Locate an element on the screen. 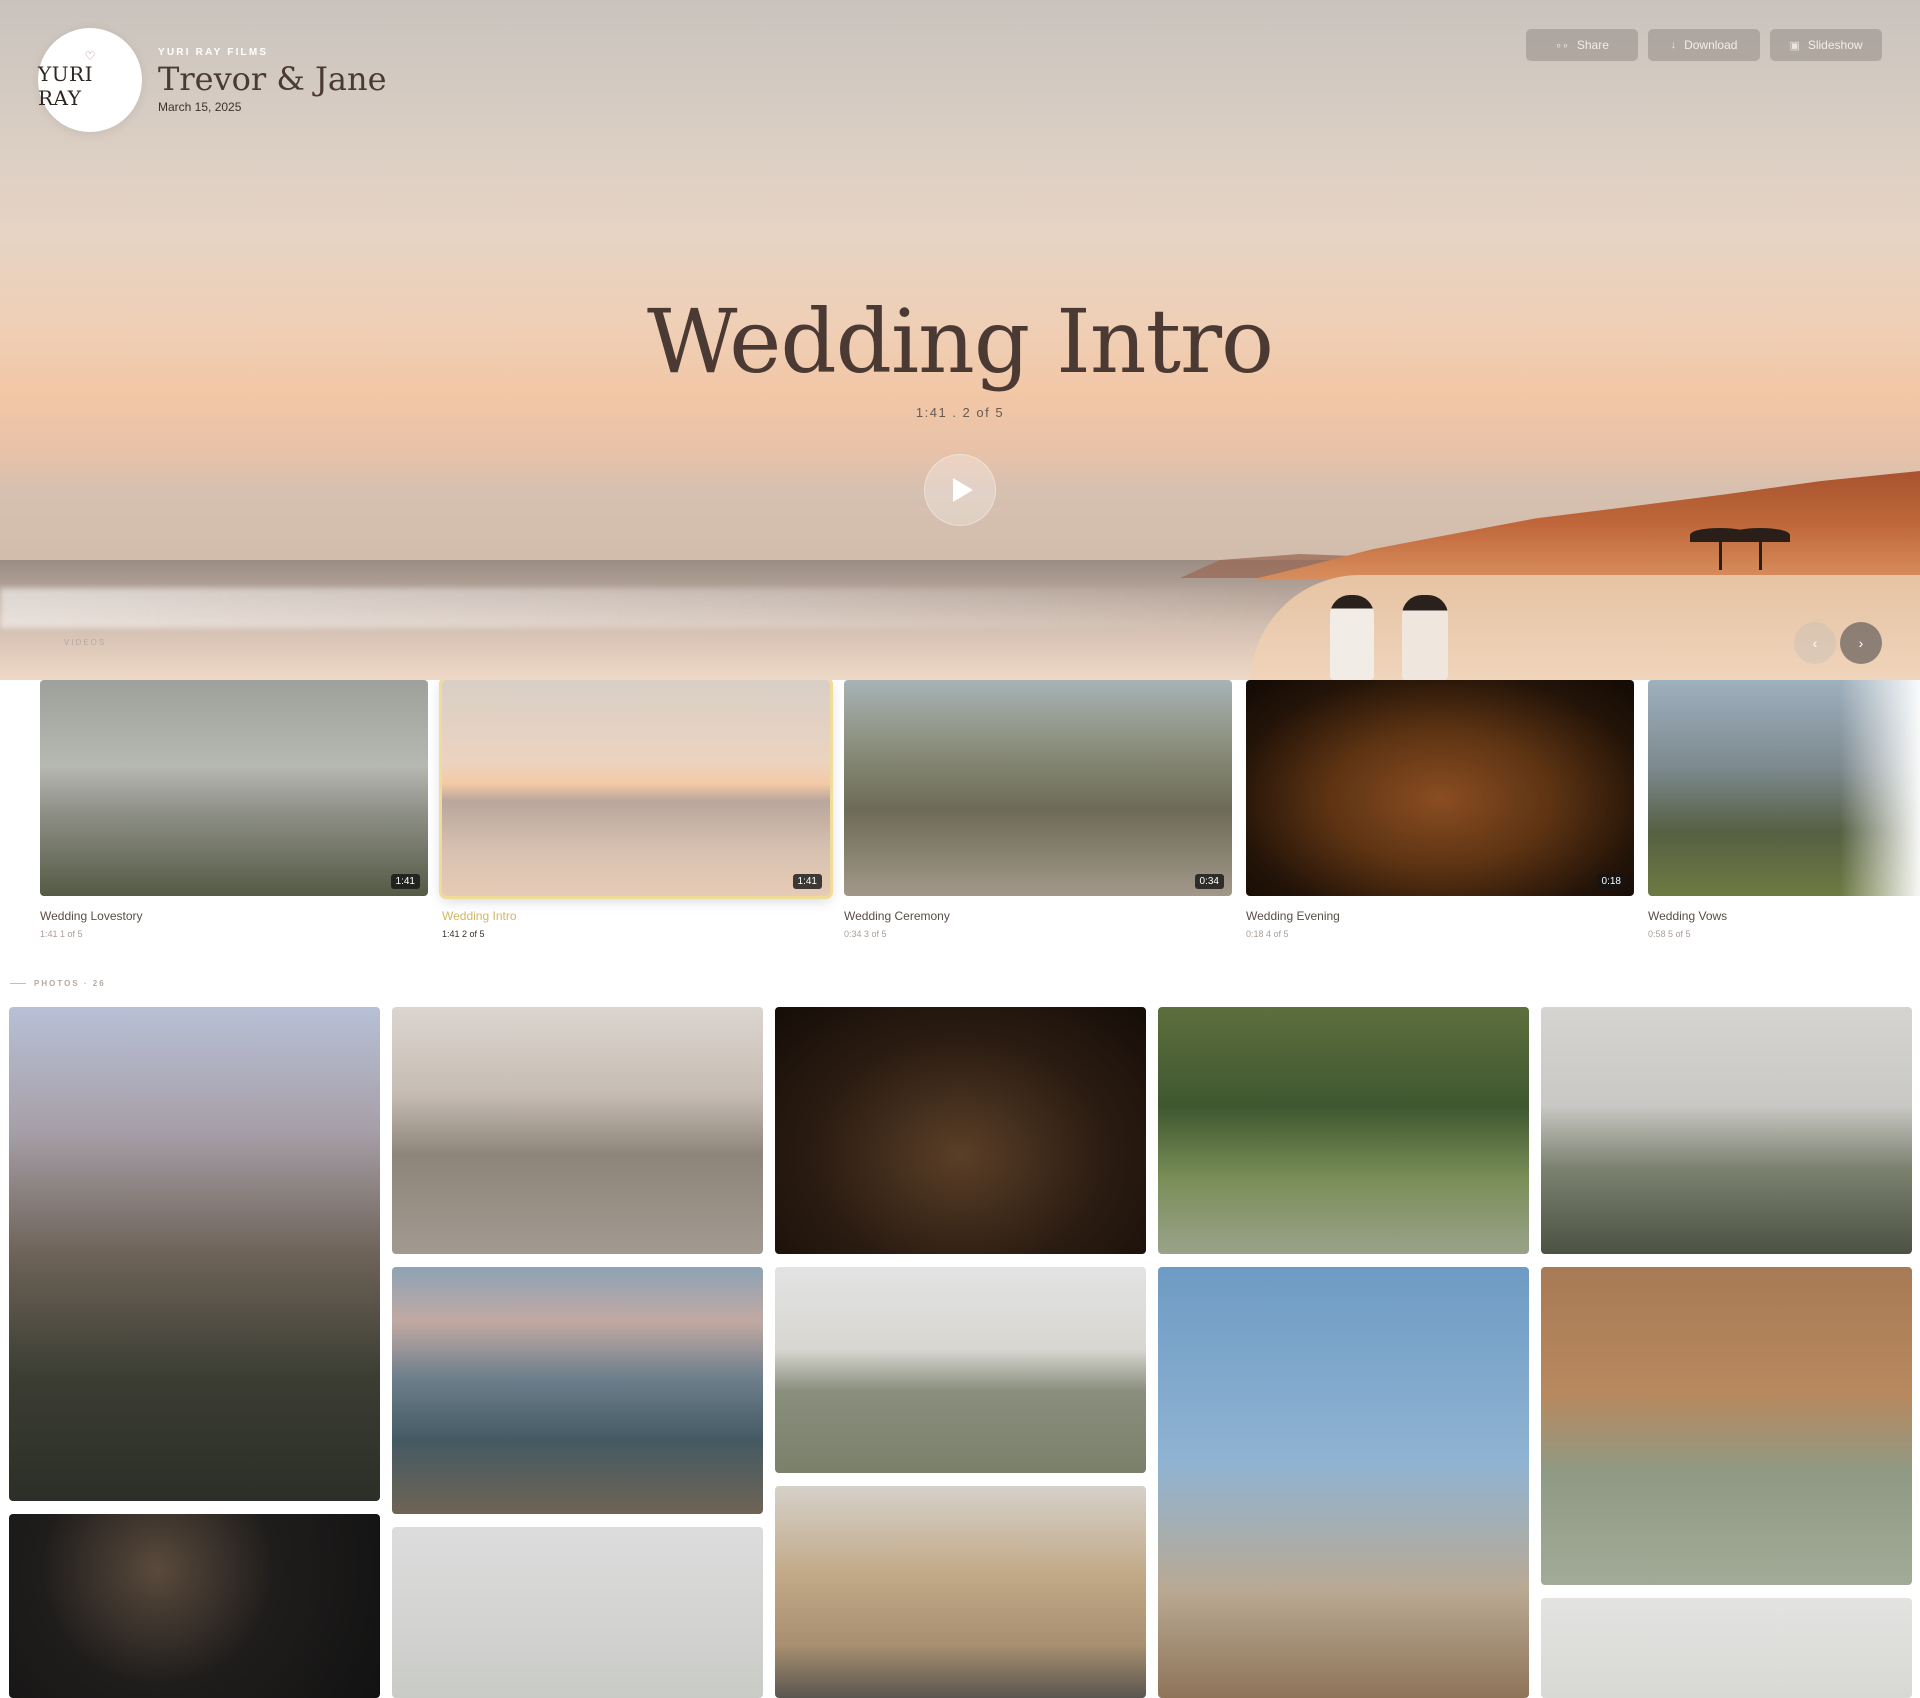  hero-wave is located at coordinates (650, 608).